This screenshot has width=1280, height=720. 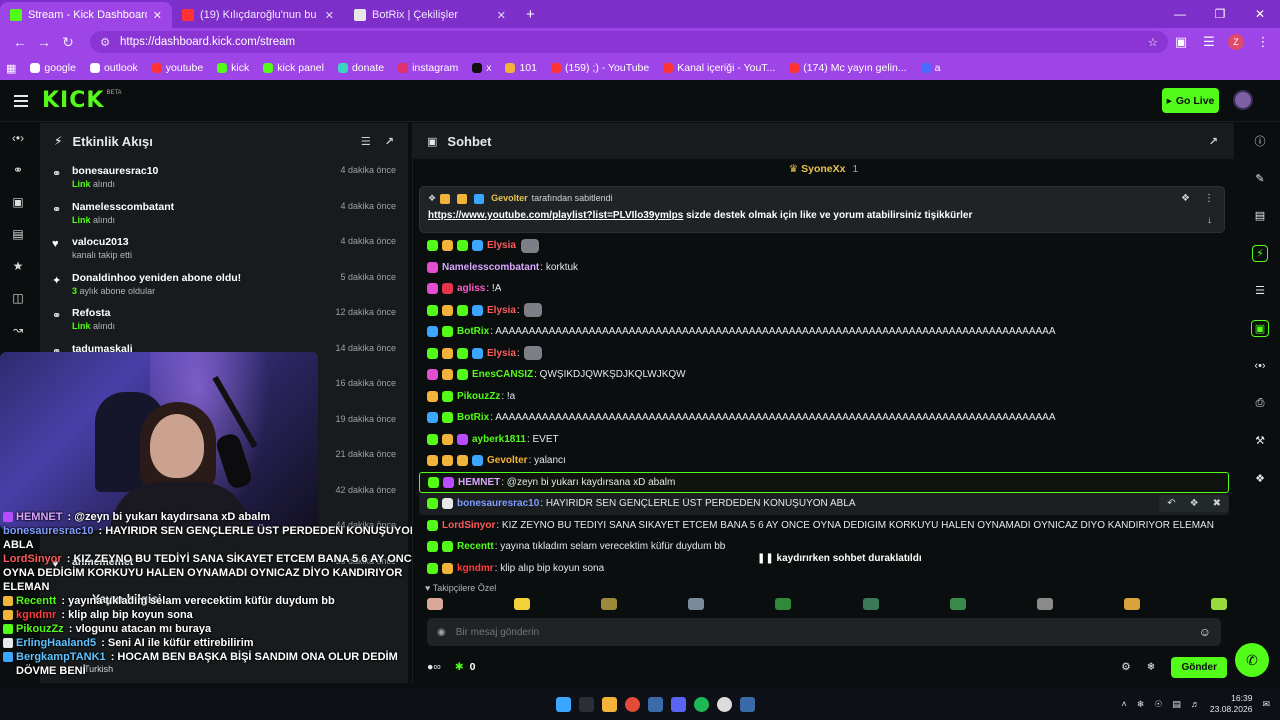 What do you see at coordinates (1180, 14) in the screenshot?
I see `minimize-icon: —` at bounding box center [1180, 14].